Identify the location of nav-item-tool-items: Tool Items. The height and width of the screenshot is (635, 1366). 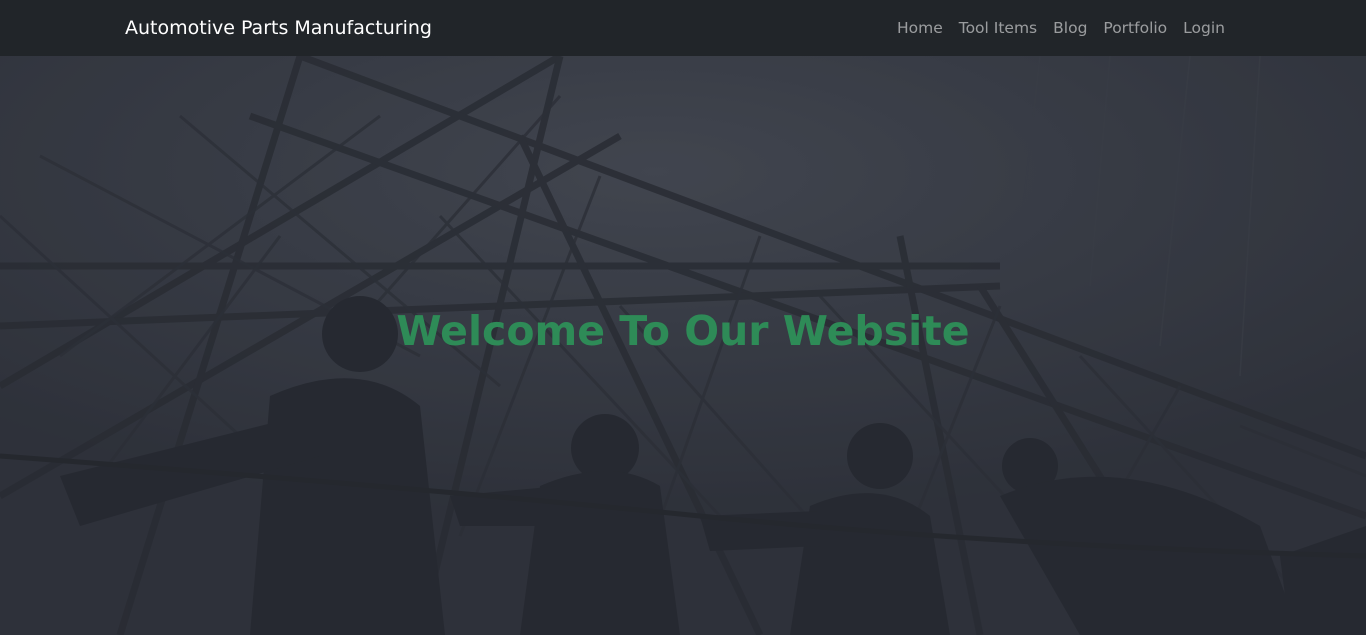
(998, 28).